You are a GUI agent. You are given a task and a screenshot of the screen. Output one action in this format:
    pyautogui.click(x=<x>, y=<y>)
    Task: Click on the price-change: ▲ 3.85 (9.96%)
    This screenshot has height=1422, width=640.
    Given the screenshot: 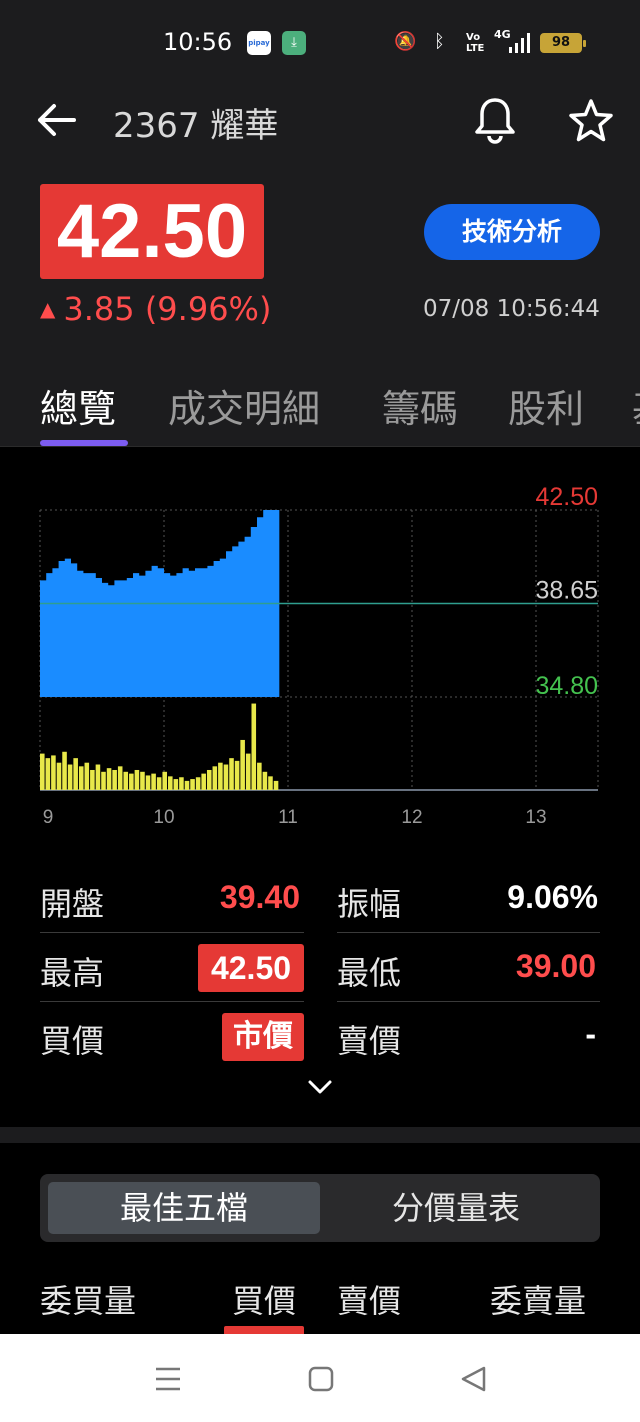 What is the action you would take?
    pyautogui.click(x=155, y=309)
    